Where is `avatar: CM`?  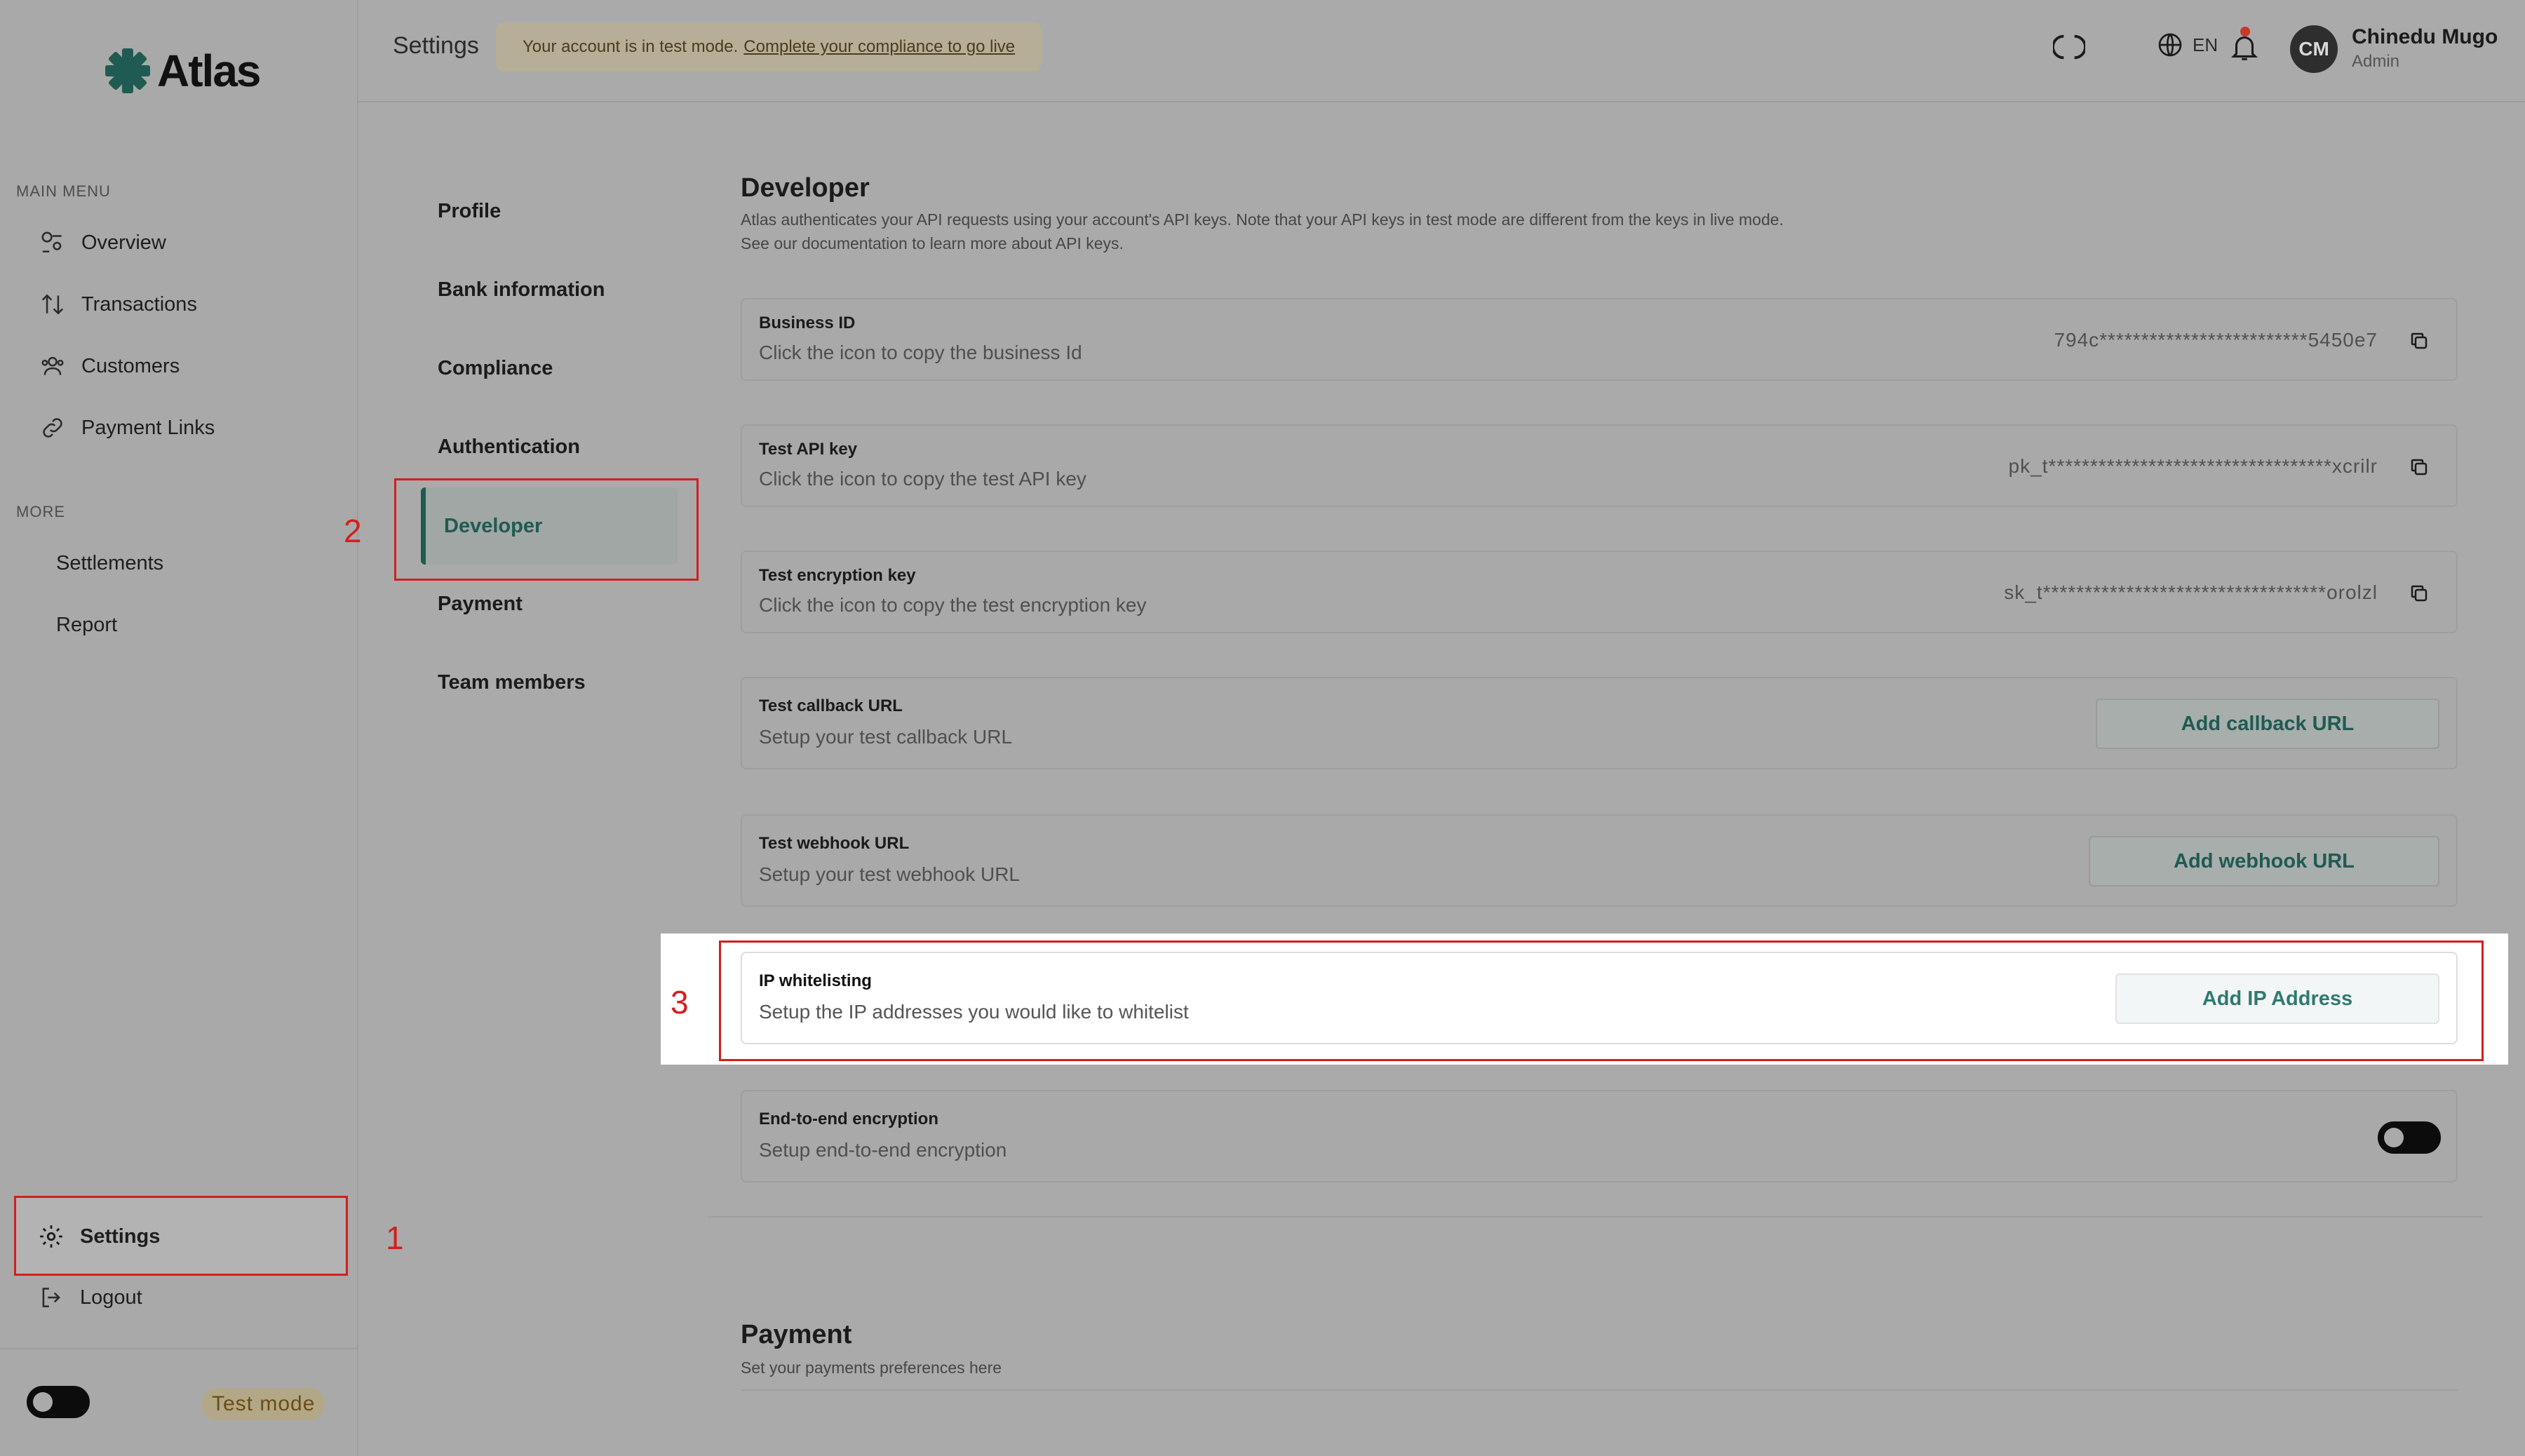 avatar: CM is located at coordinates (2314, 49).